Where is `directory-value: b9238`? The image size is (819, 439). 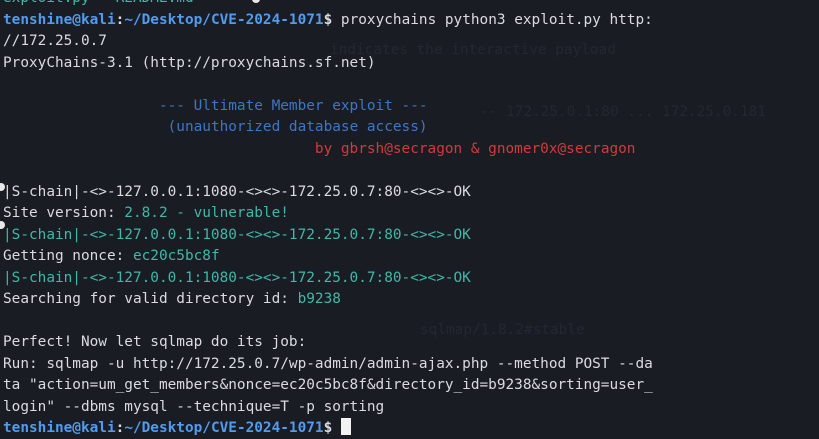 directory-value: b9238 is located at coordinates (319, 299).